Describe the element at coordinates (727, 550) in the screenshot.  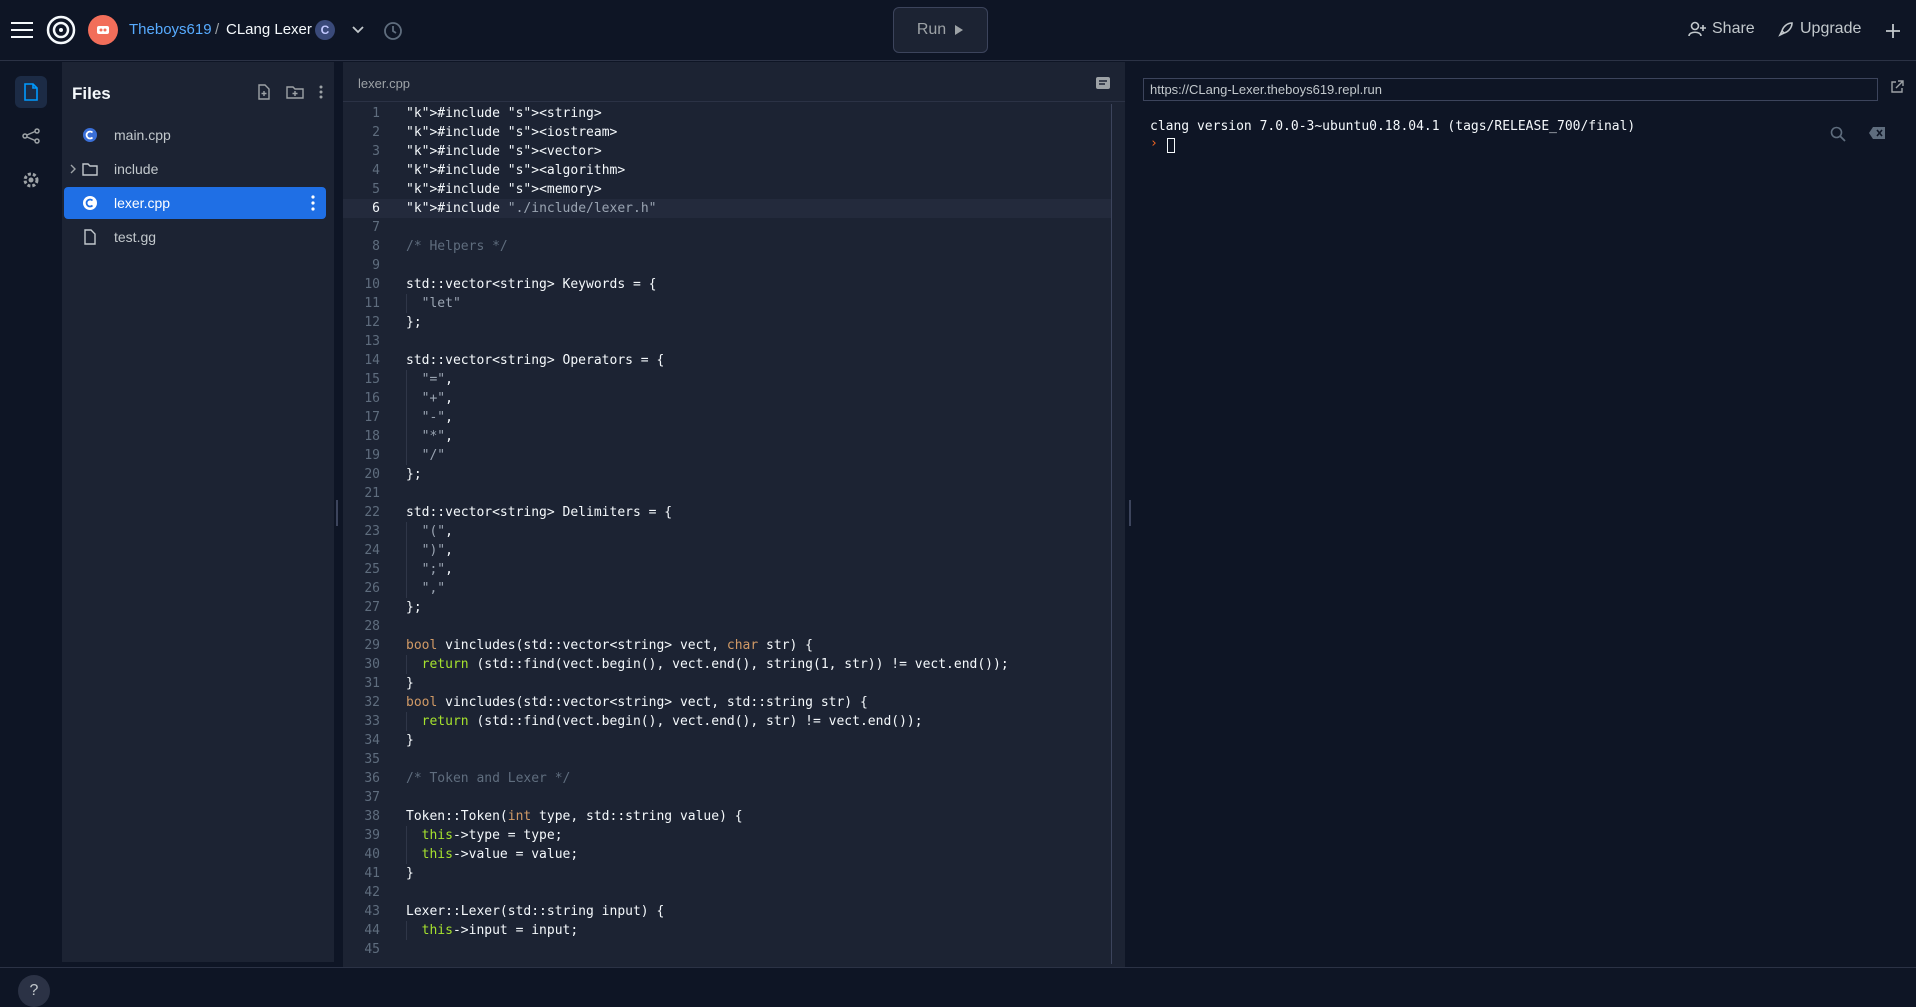
I see `code-line: 24 ")",` at that location.